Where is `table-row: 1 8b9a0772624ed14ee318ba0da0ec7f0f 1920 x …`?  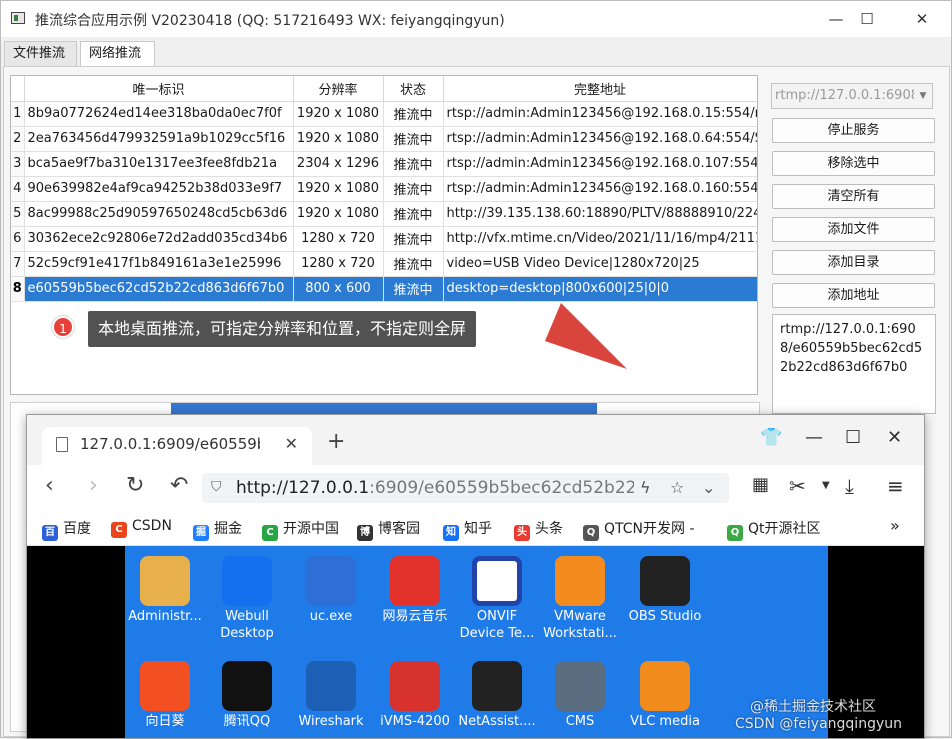 table-row: 1 8b9a0772624ed14ee318ba0da0ec7f0f 1920 x … is located at coordinates (384, 114).